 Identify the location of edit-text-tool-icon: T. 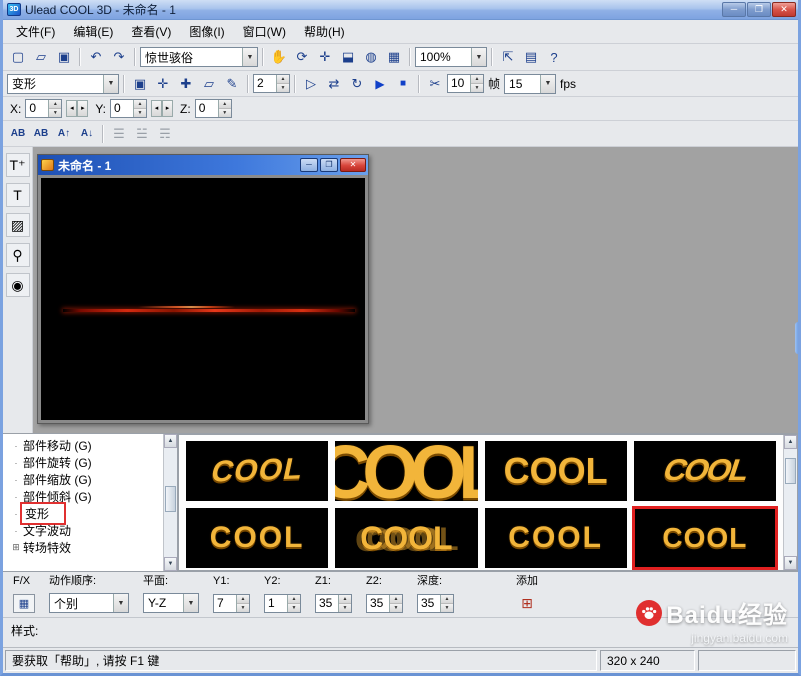
(17, 195).